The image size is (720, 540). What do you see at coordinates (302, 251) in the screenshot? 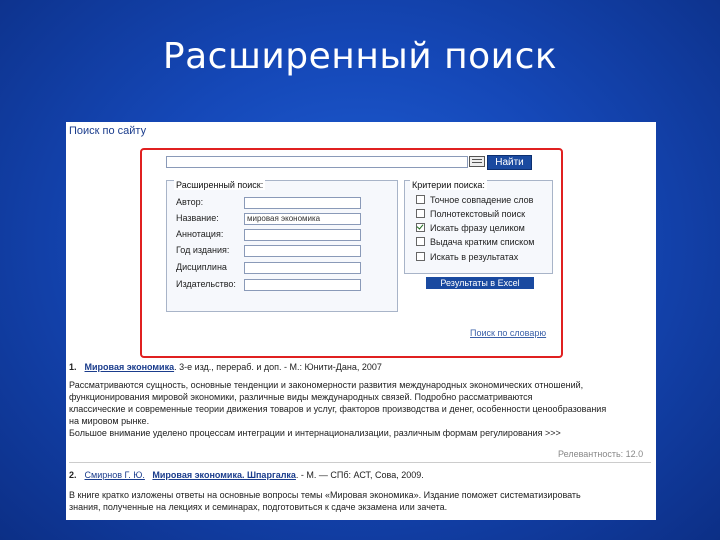
I see `year-input` at bounding box center [302, 251].